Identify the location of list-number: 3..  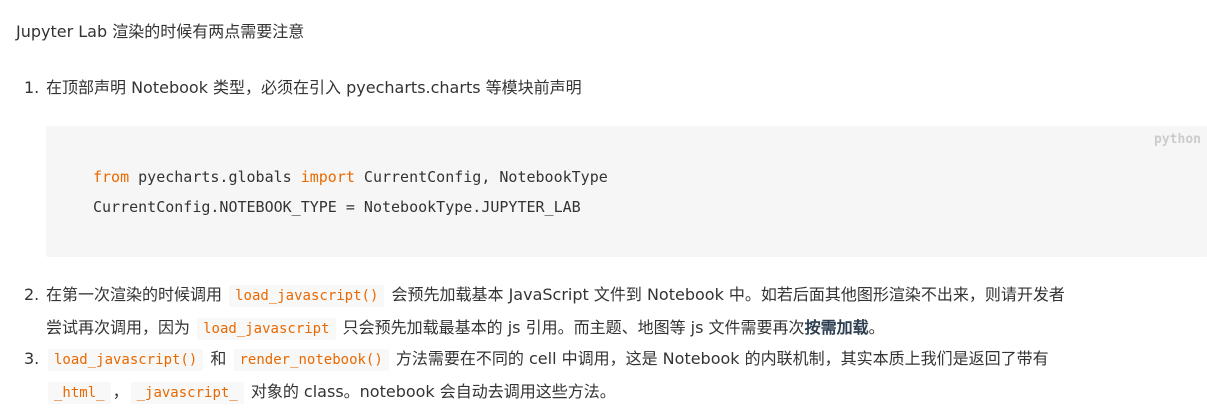
(32, 358).